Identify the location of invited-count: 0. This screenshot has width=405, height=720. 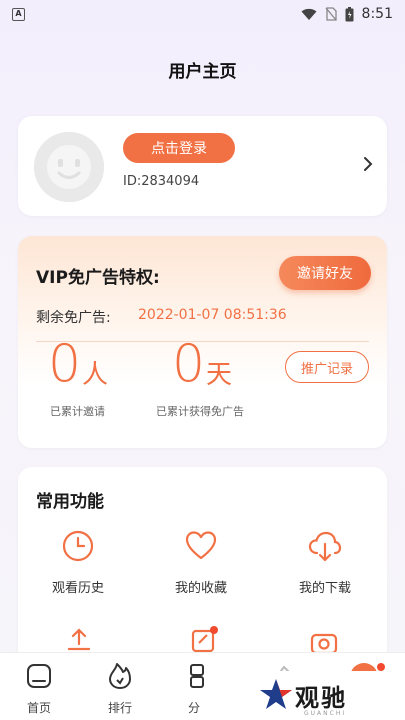
(65, 364).